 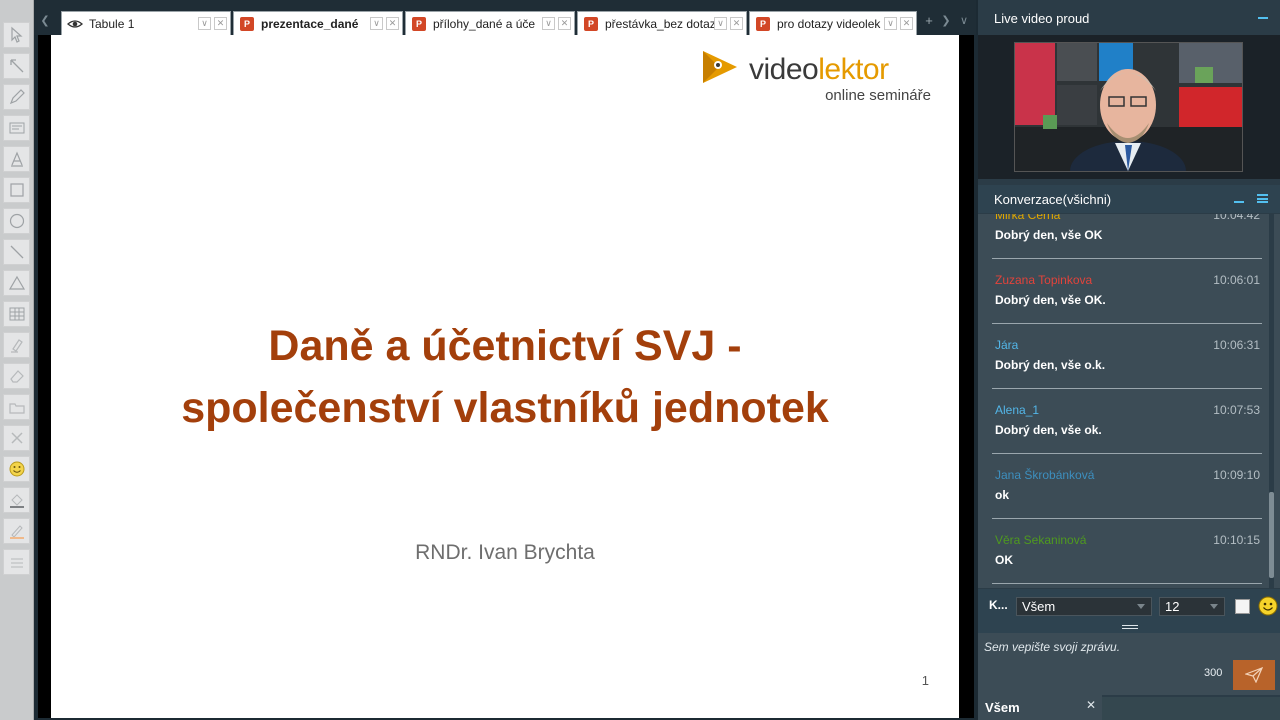 What do you see at coordinates (490, 23) in the screenshot?
I see `tab-prilohy-dane: P přílohy_dané a úče ∨ ✕` at bounding box center [490, 23].